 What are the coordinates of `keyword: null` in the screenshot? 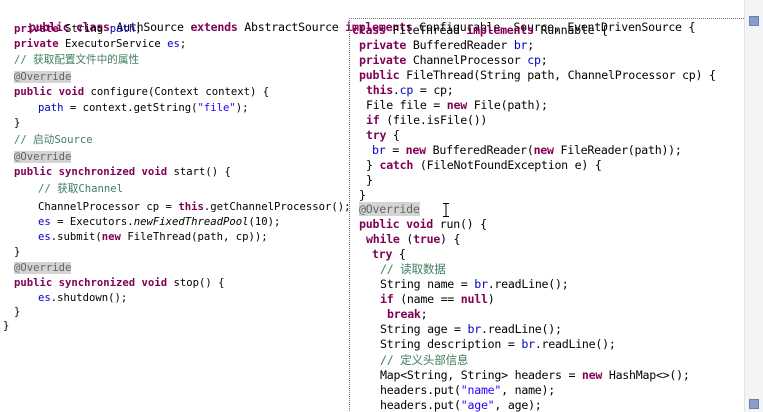 It's located at (474, 299).